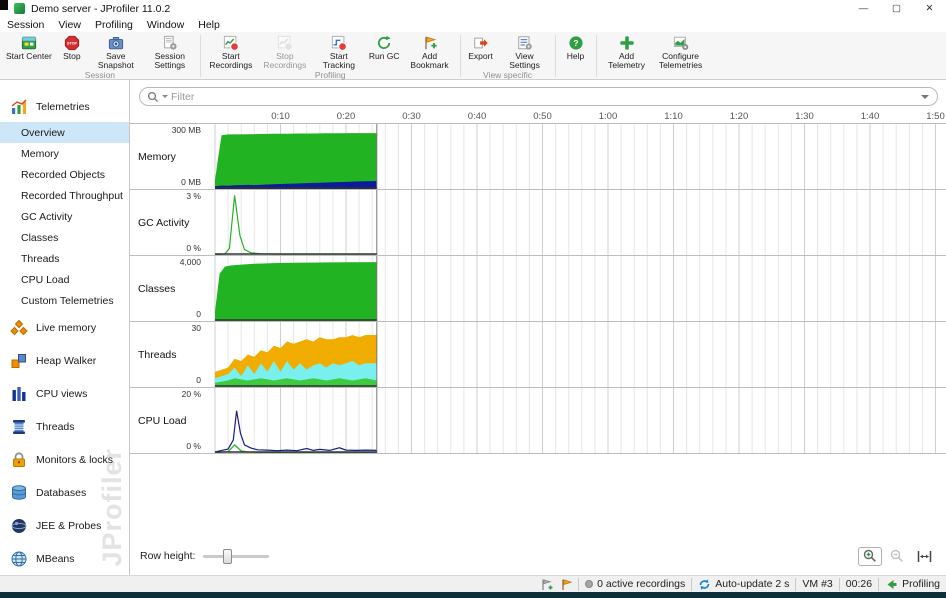 The image size is (946, 598). What do you see at coordinates (573, 222) in the screenshot?
I see `gc-activity-chart` at bounding box center [573, 222].